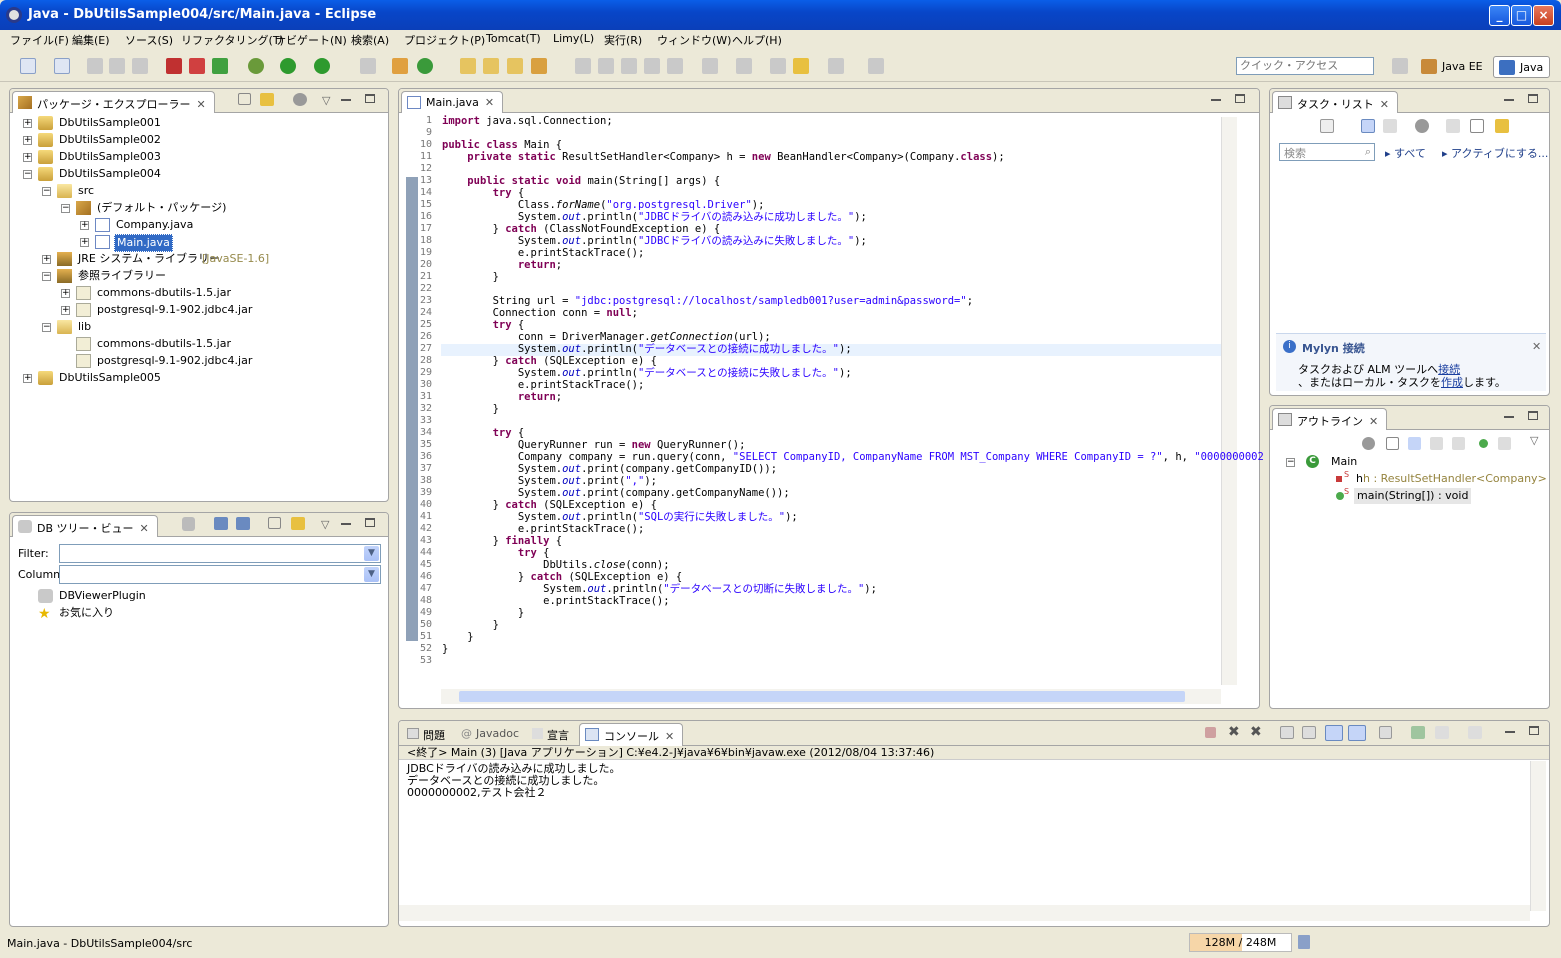 This screenshot has height=958, width=1561. I want to click on console-vertical-scrollbar, so click(1538, 836).